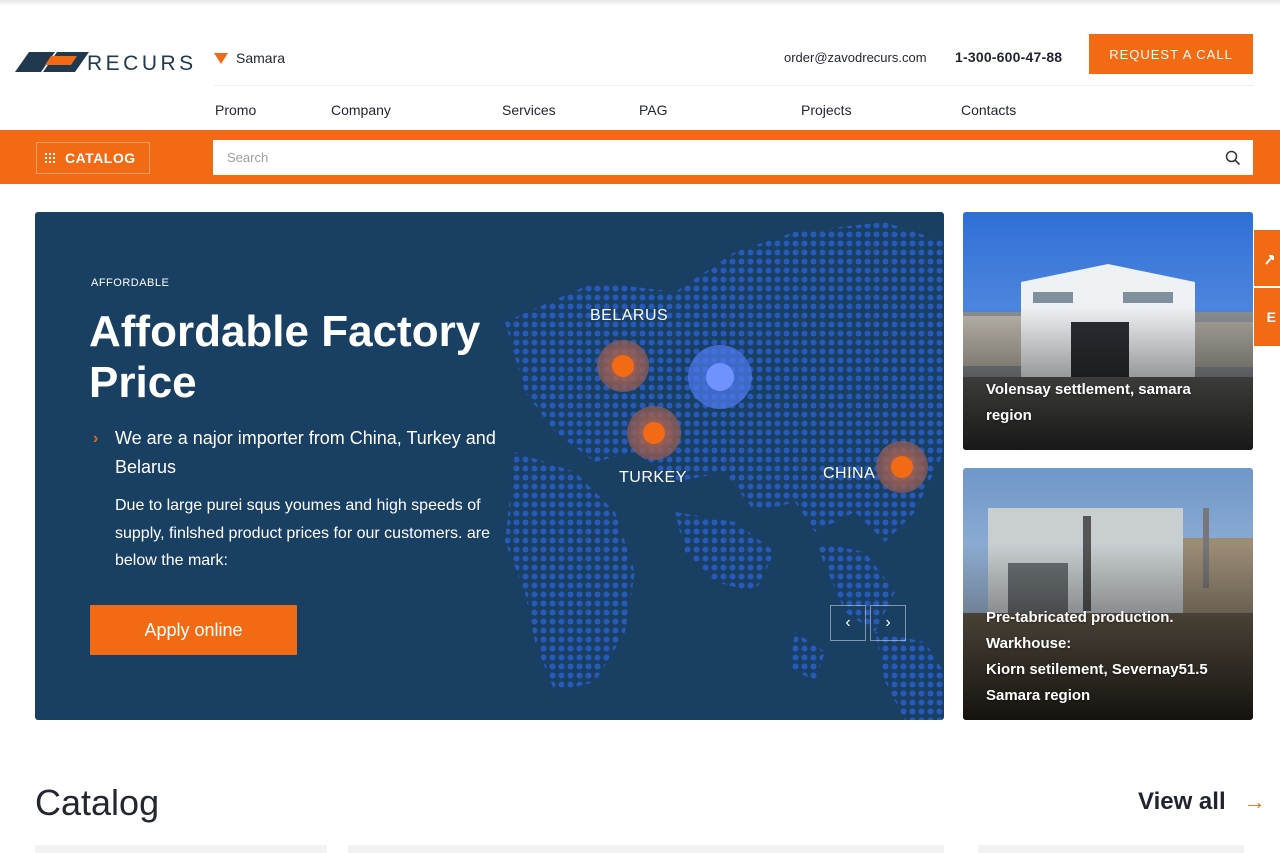 The image size is (1280, 853). I want to click on nav-item-projects: Projects, so click(826, 110).